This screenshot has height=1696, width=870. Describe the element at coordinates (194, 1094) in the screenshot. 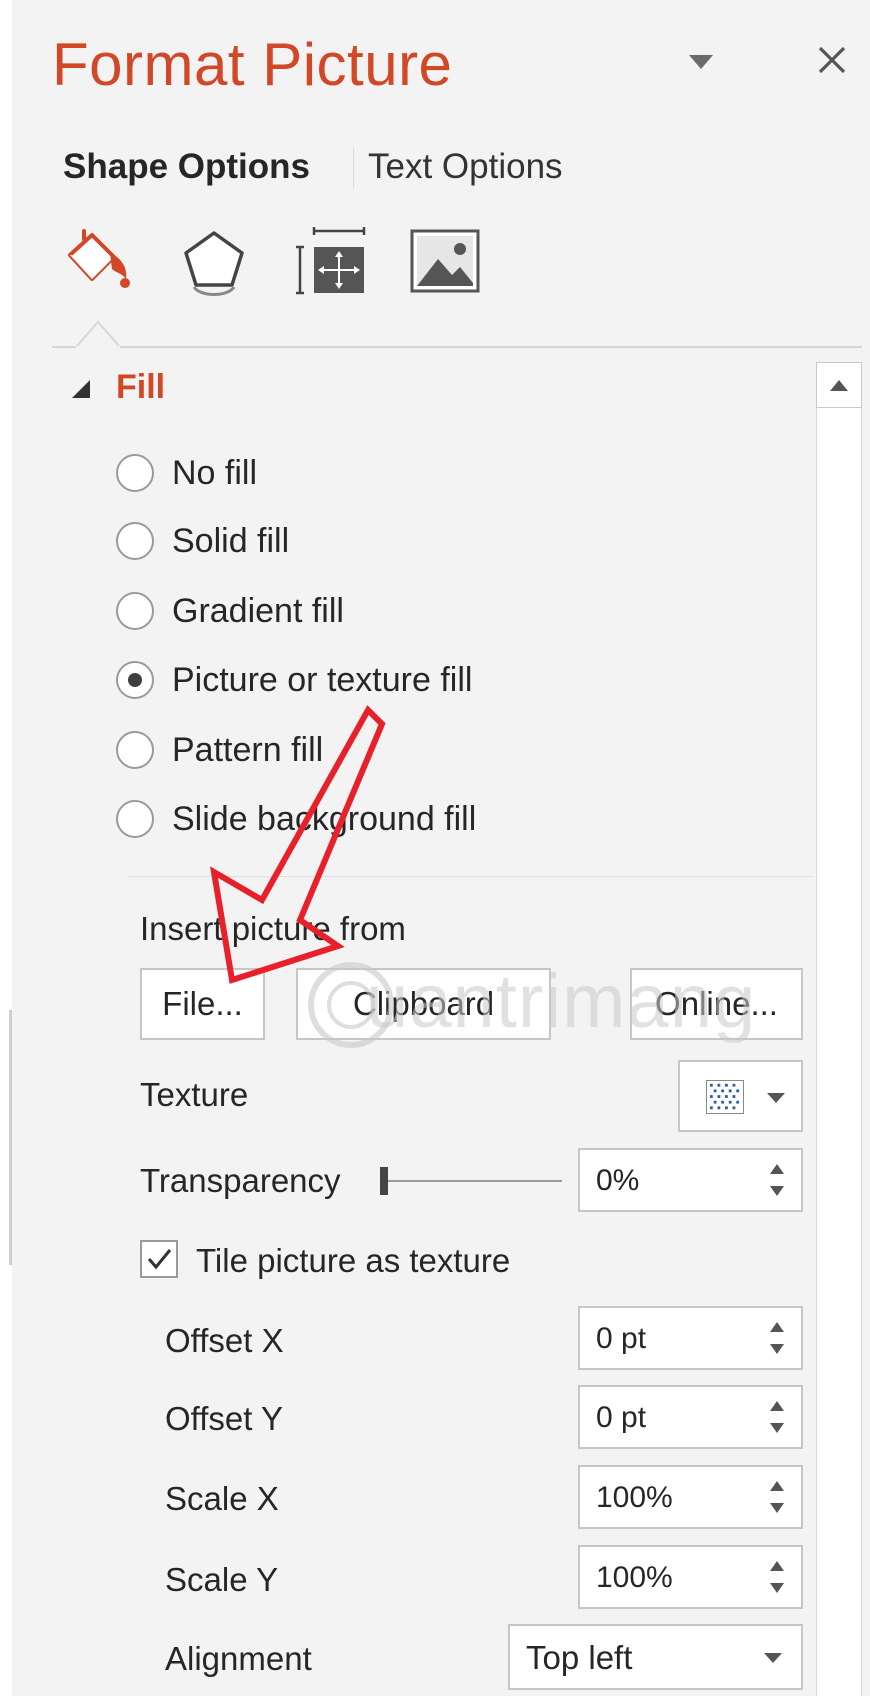

I see `texture-label: Texture` at that location.